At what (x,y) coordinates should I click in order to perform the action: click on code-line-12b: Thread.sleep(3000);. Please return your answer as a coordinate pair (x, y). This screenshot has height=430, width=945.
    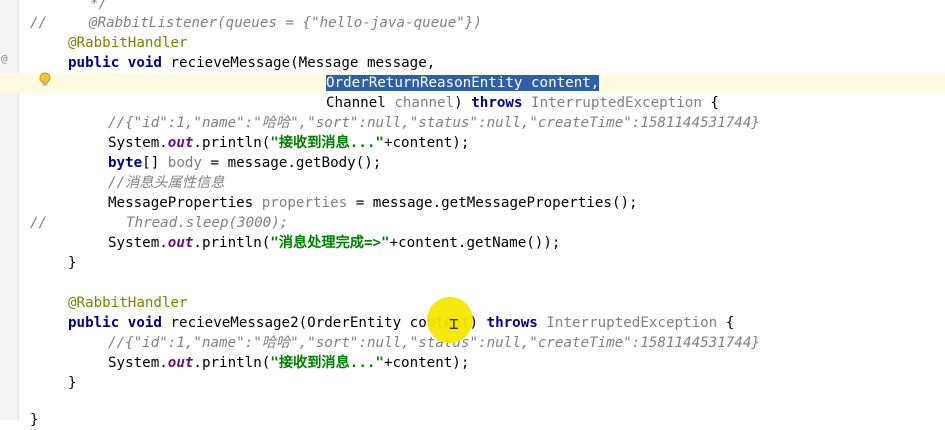
    Looking at the image, I should click on (207, 223).